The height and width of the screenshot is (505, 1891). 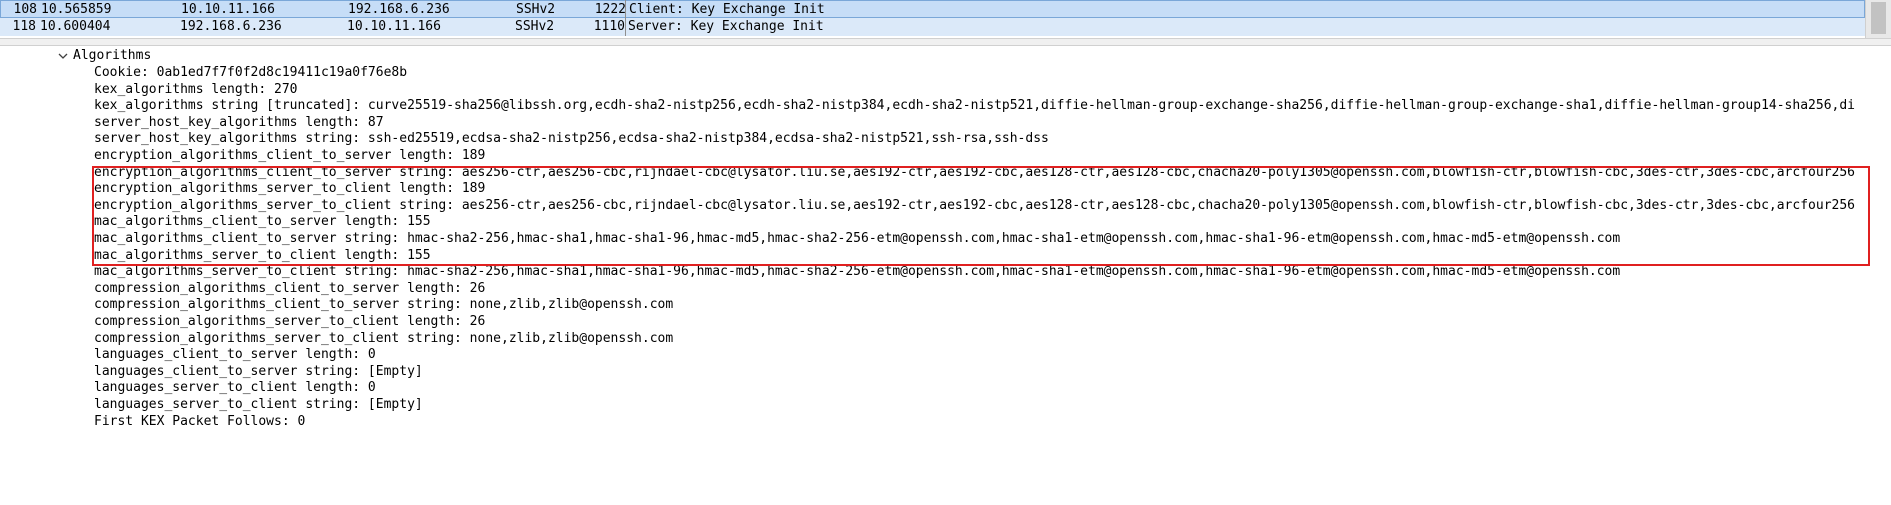 I want to click on column-separator, so click(x=625, y=18).